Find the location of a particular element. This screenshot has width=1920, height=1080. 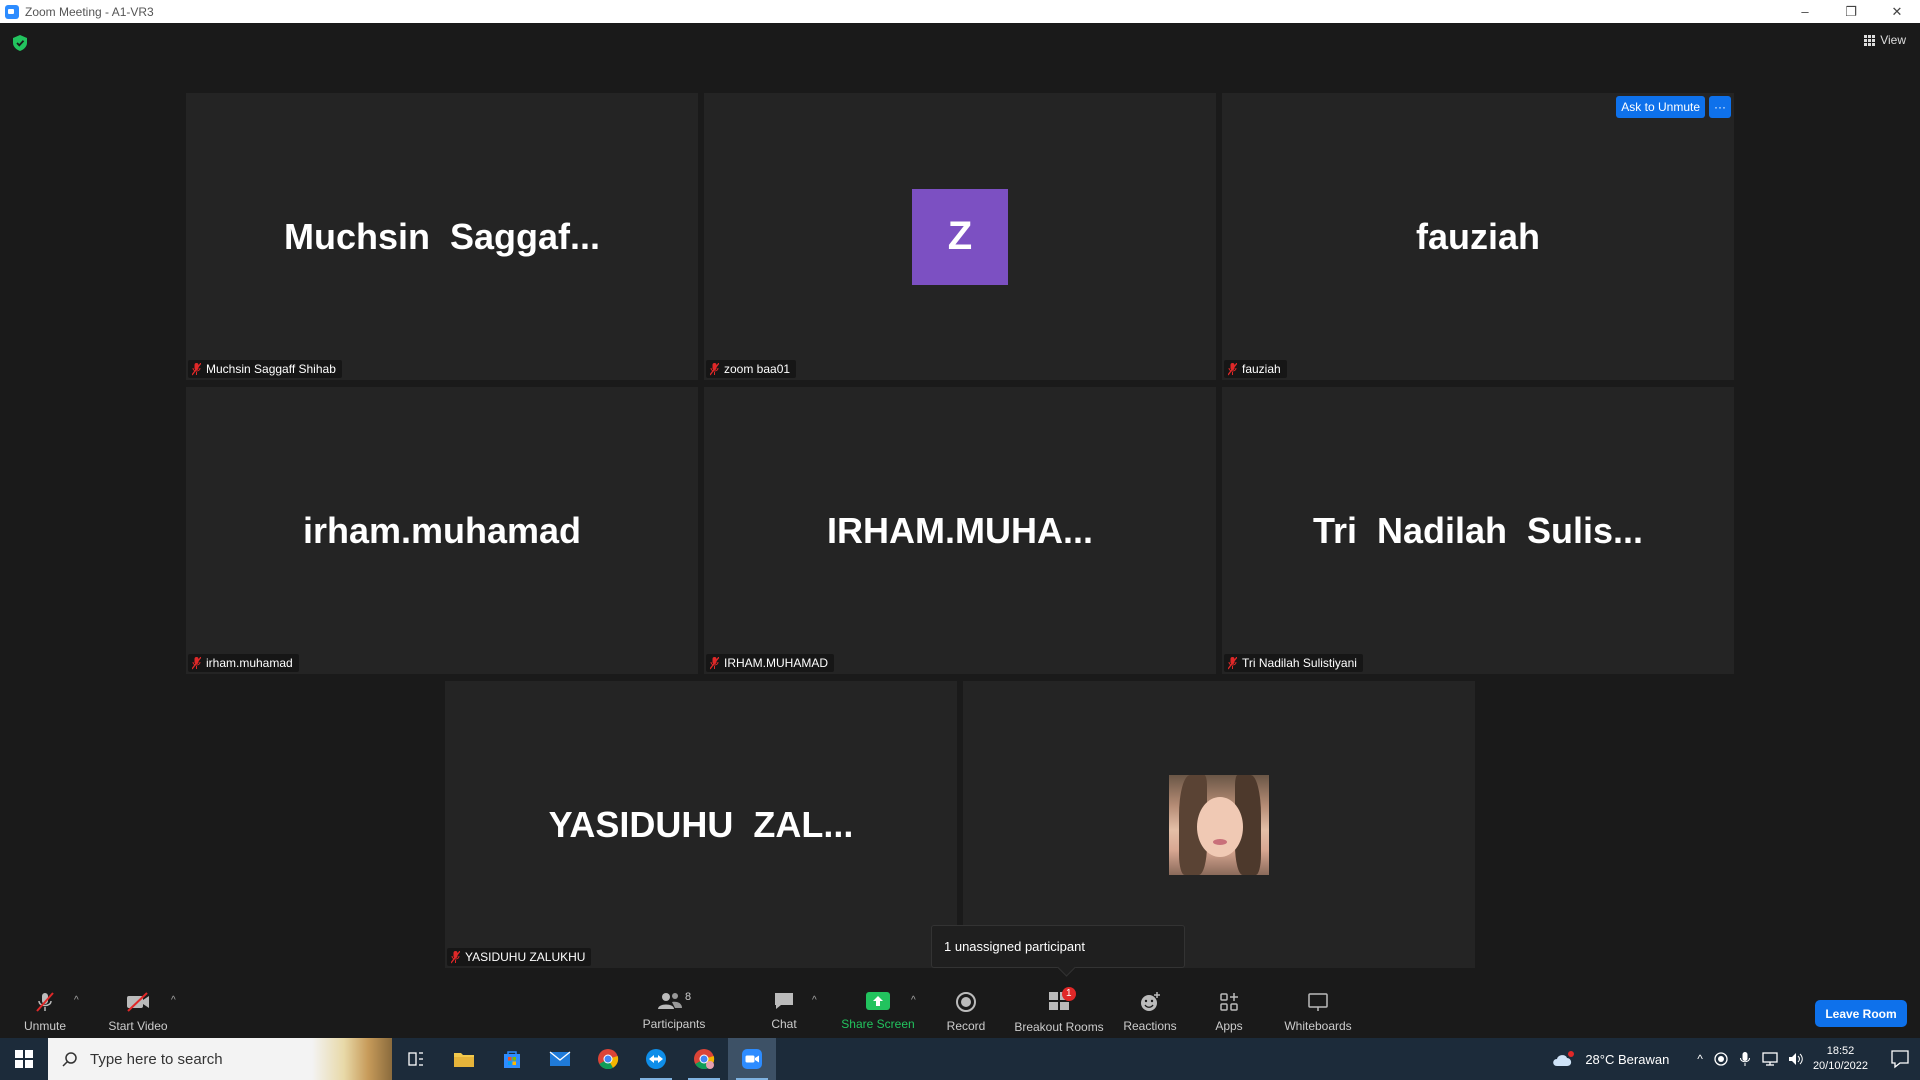

apps-button: Apps is located at coordinates (1229, 1007).